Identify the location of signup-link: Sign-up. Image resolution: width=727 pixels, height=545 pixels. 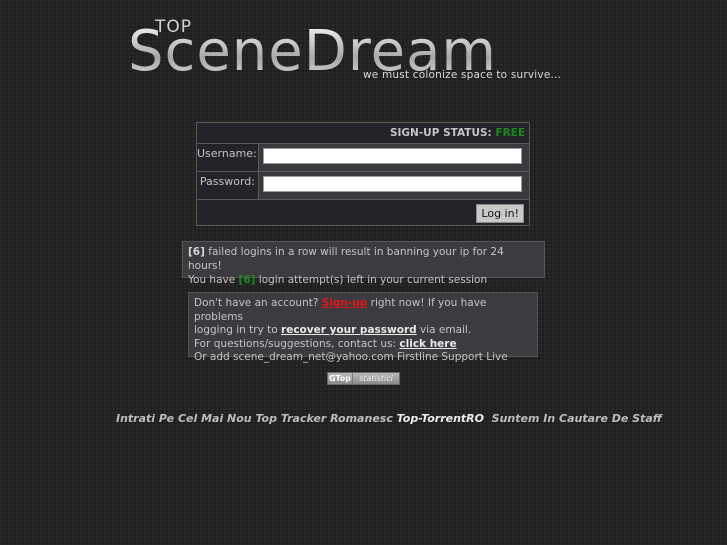
(345, 303).